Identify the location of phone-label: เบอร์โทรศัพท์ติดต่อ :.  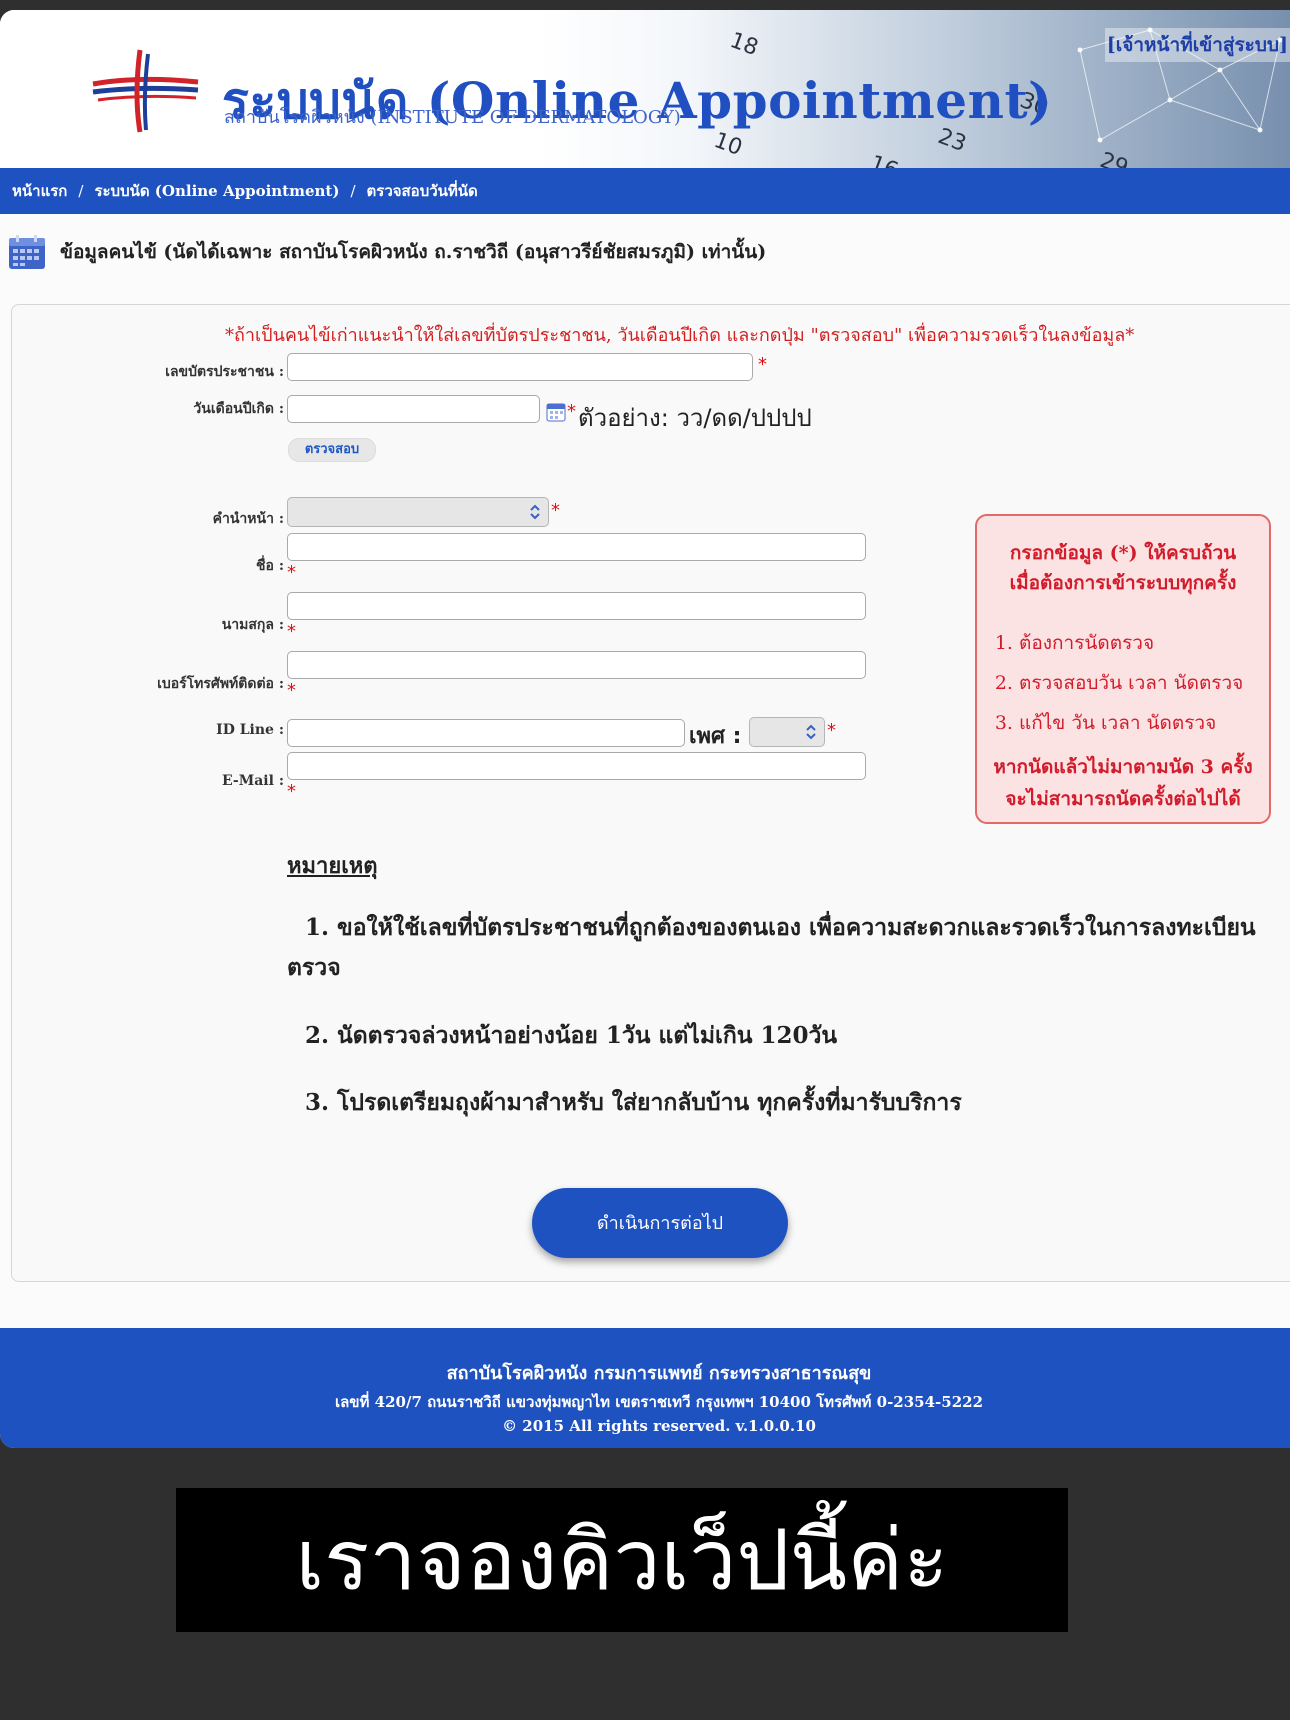
(220, 684).